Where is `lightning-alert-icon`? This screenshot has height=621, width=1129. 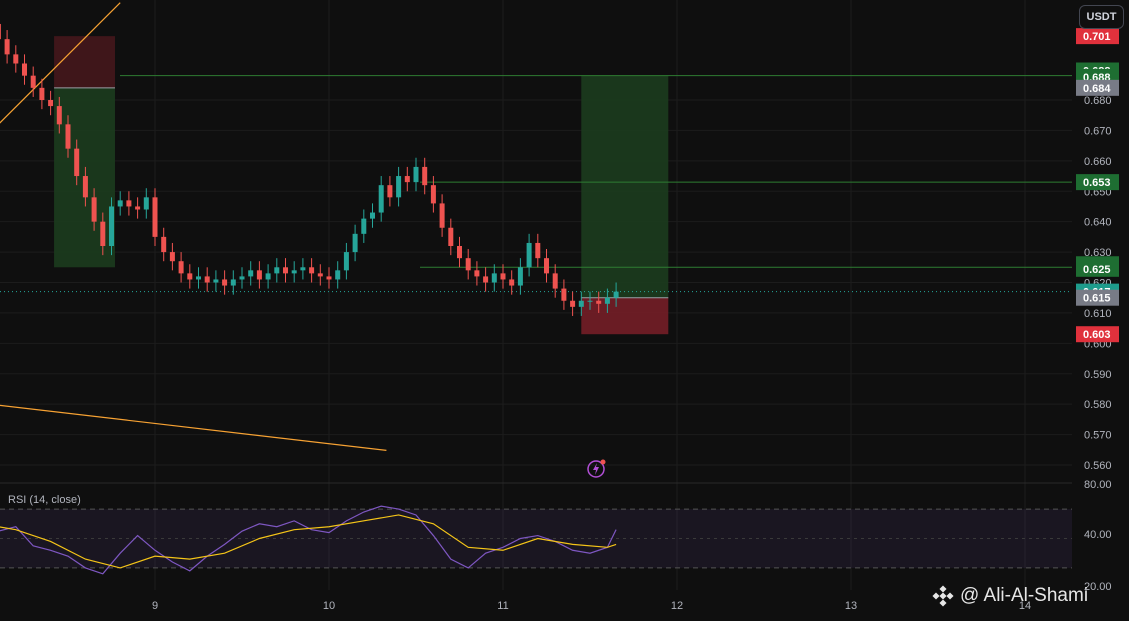 lightning-alert-icon is located at coordinates (596, 468).